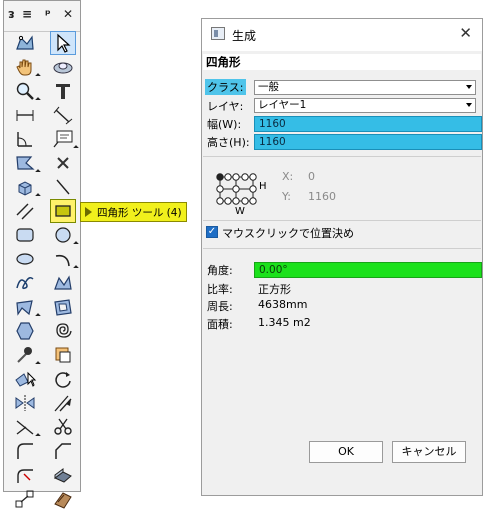 The height and width of the screenshot is (511, 491). What do you see at coordinates (63, 475) in the screenshot?
I see `bend-tool-icon` at bounding box center [63, 475].